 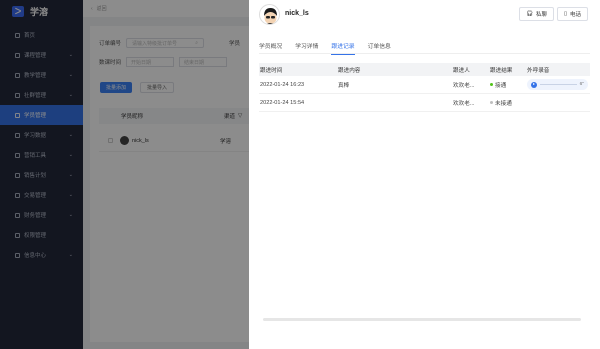 What do you see at coordinates (541, 15) in the screenshot?
I see `private-chat-label: 私聊` at bounding box center [541, 15].